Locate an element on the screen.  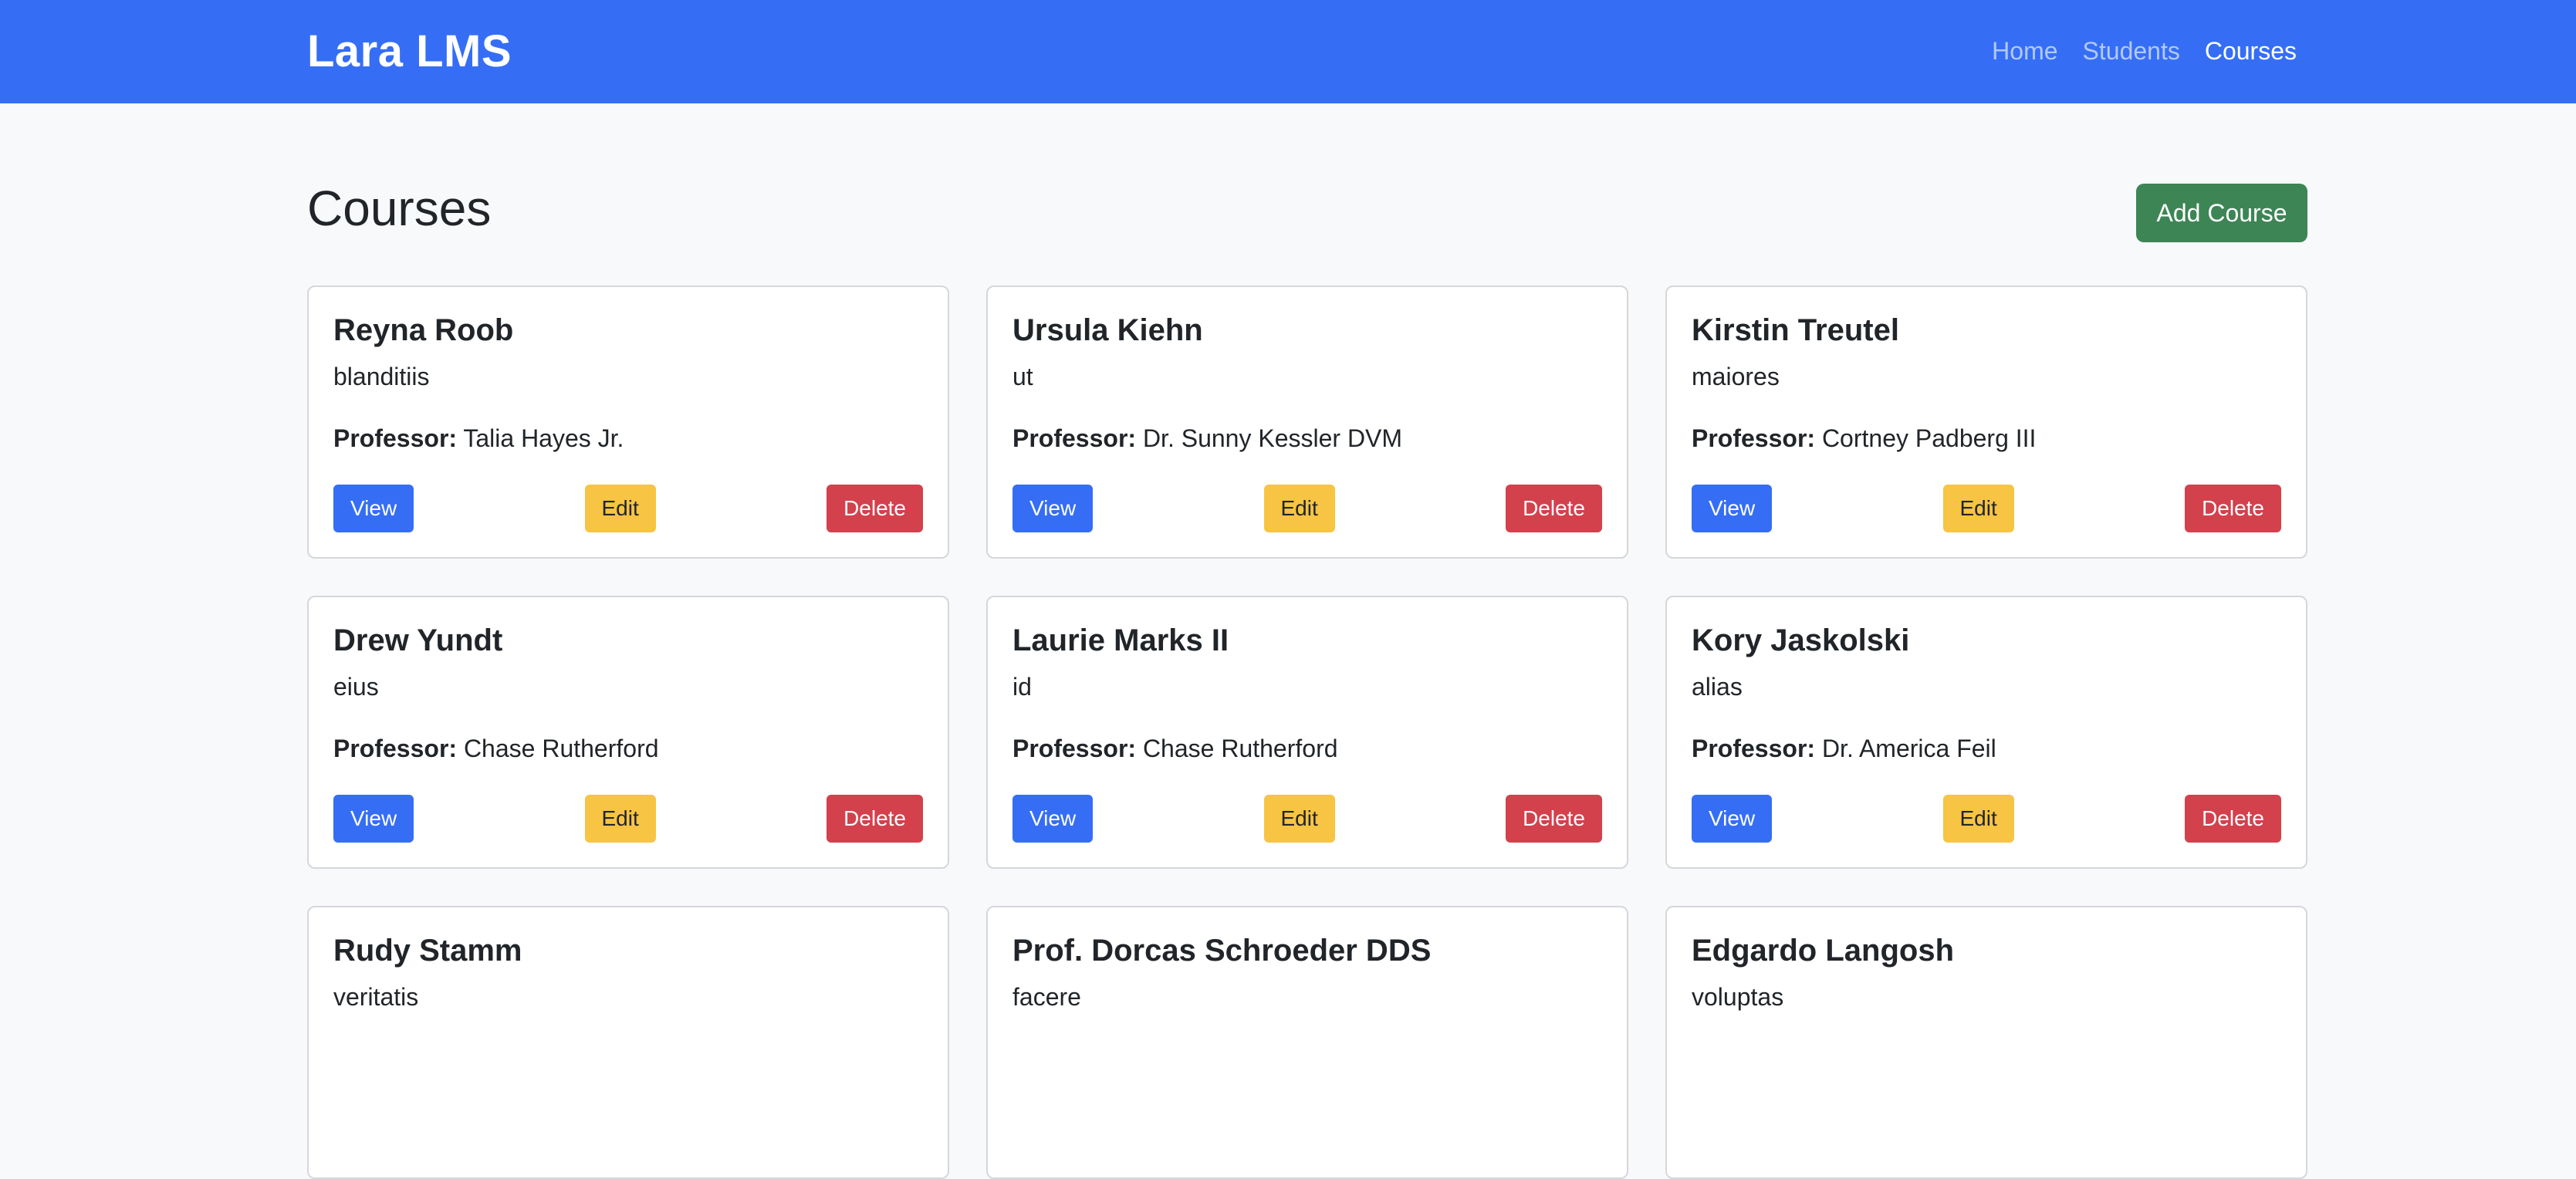
nav-link-home: Home is located at coordinates (2024, 51).